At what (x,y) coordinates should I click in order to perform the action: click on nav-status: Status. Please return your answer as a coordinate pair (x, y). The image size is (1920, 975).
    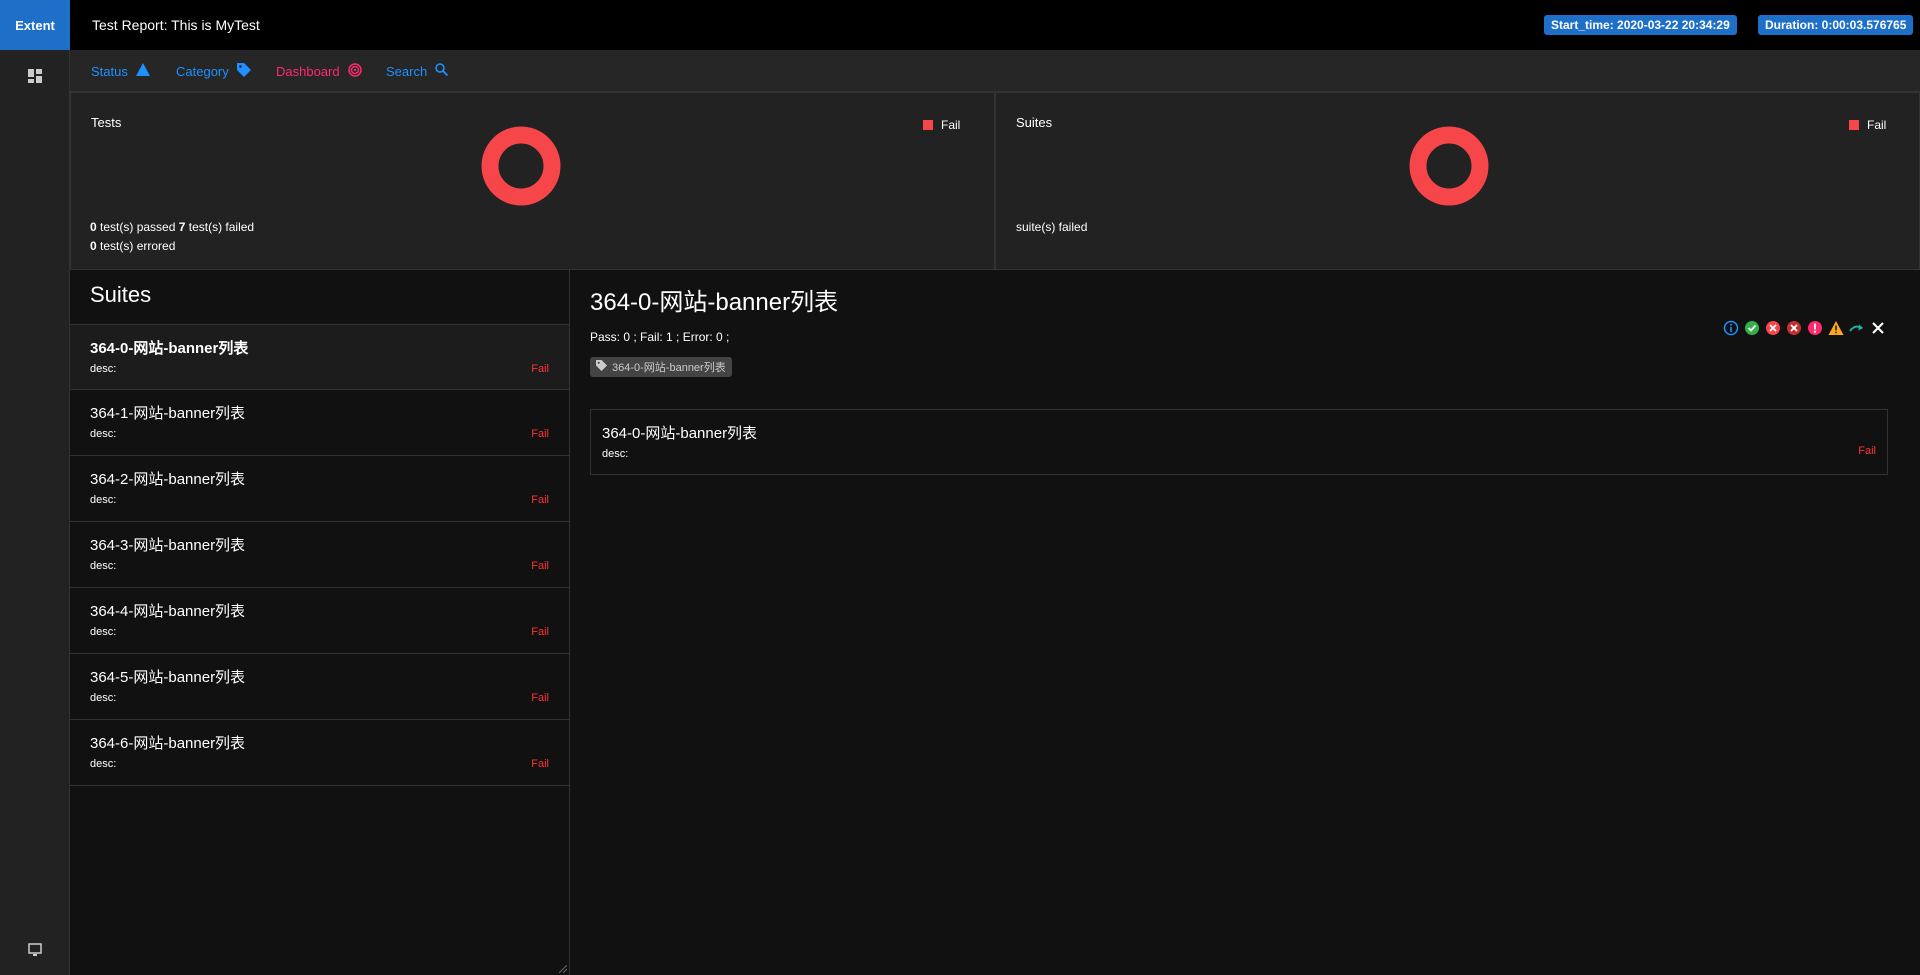
    Looking at the image, I should click on (120, 71).